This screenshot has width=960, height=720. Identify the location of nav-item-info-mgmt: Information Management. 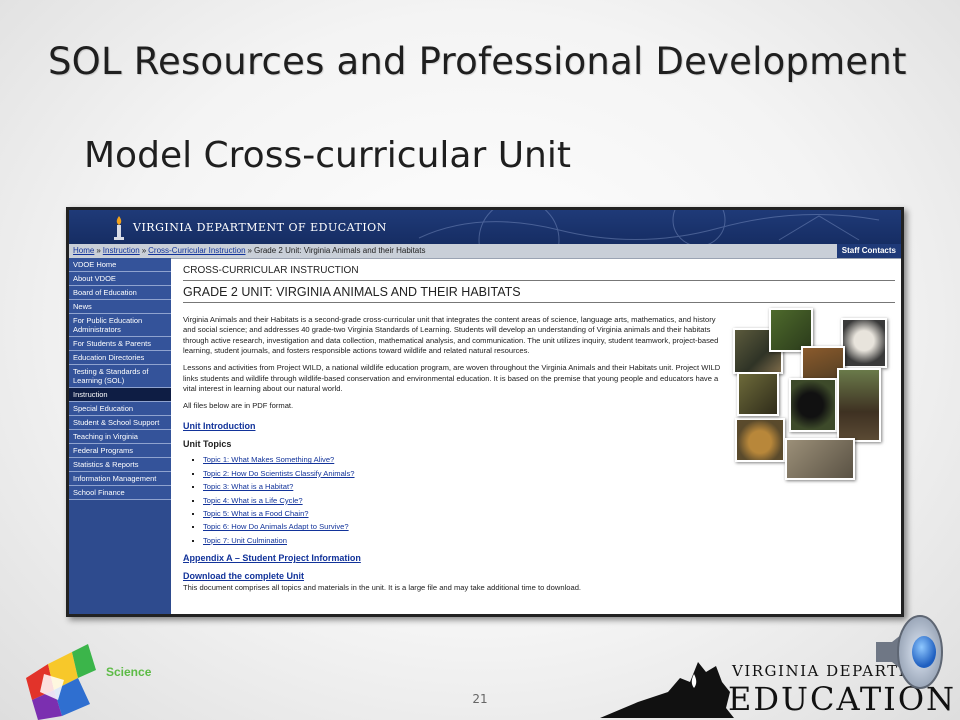
(120, 479).